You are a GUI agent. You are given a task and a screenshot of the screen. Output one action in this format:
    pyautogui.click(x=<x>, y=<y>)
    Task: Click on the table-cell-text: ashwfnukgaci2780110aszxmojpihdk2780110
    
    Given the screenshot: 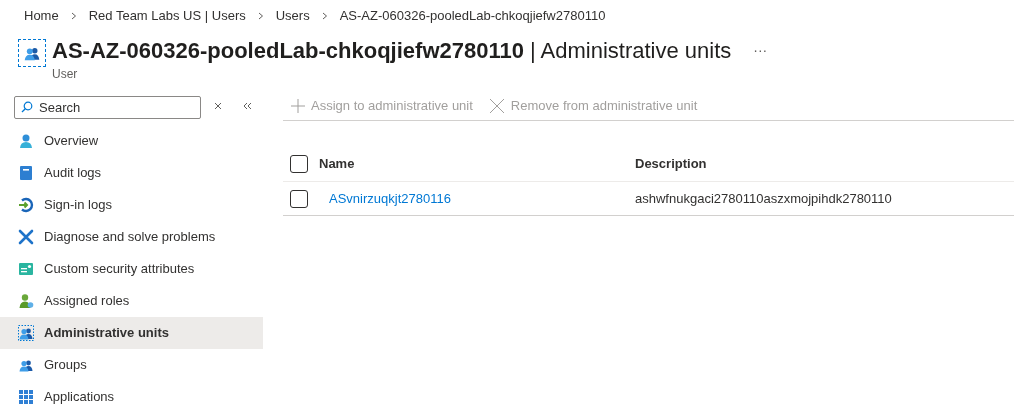 What is the action you would take?
    pyautogui.click(x=763, y=198)
    